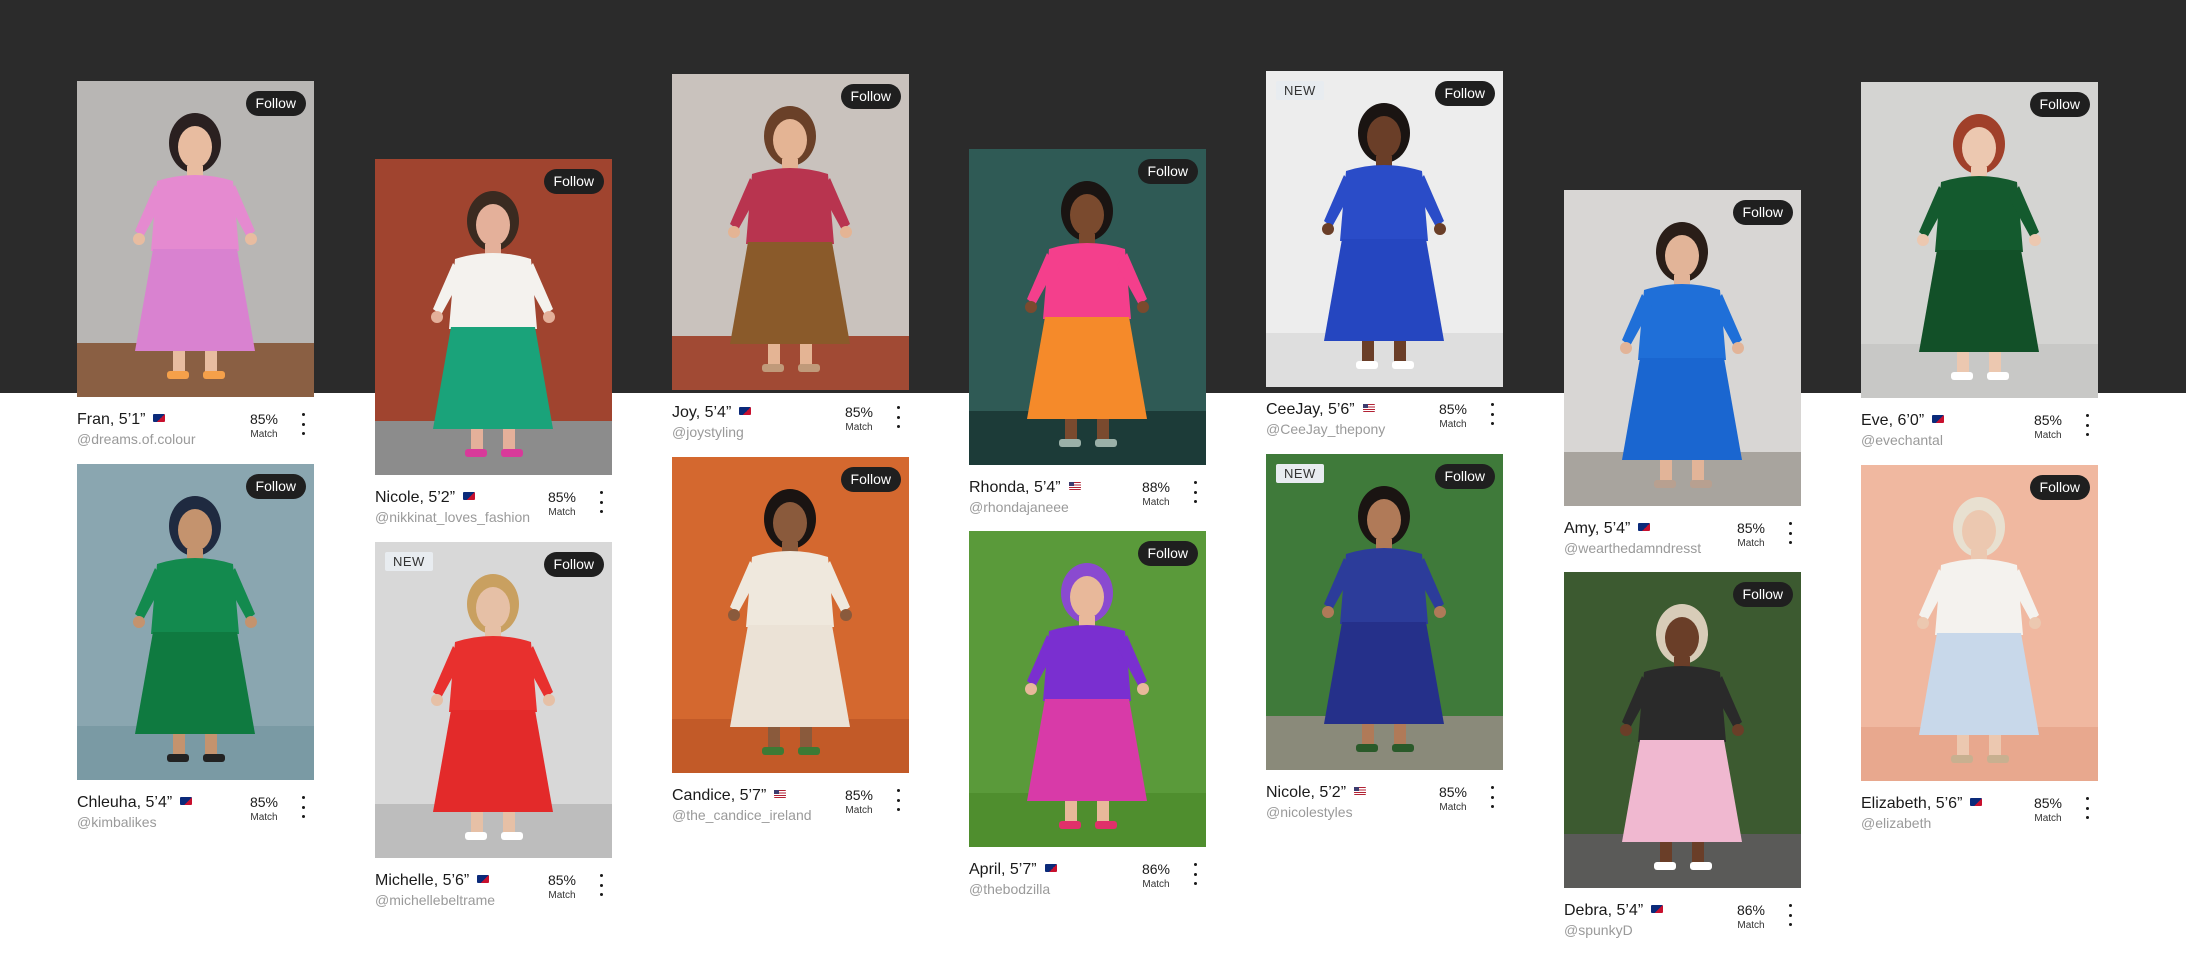  What do you see at coordinates (702, 412) in the screenshot?
I see `model-name-height: Joy, 5’4”` at bounding box center [702, 412].